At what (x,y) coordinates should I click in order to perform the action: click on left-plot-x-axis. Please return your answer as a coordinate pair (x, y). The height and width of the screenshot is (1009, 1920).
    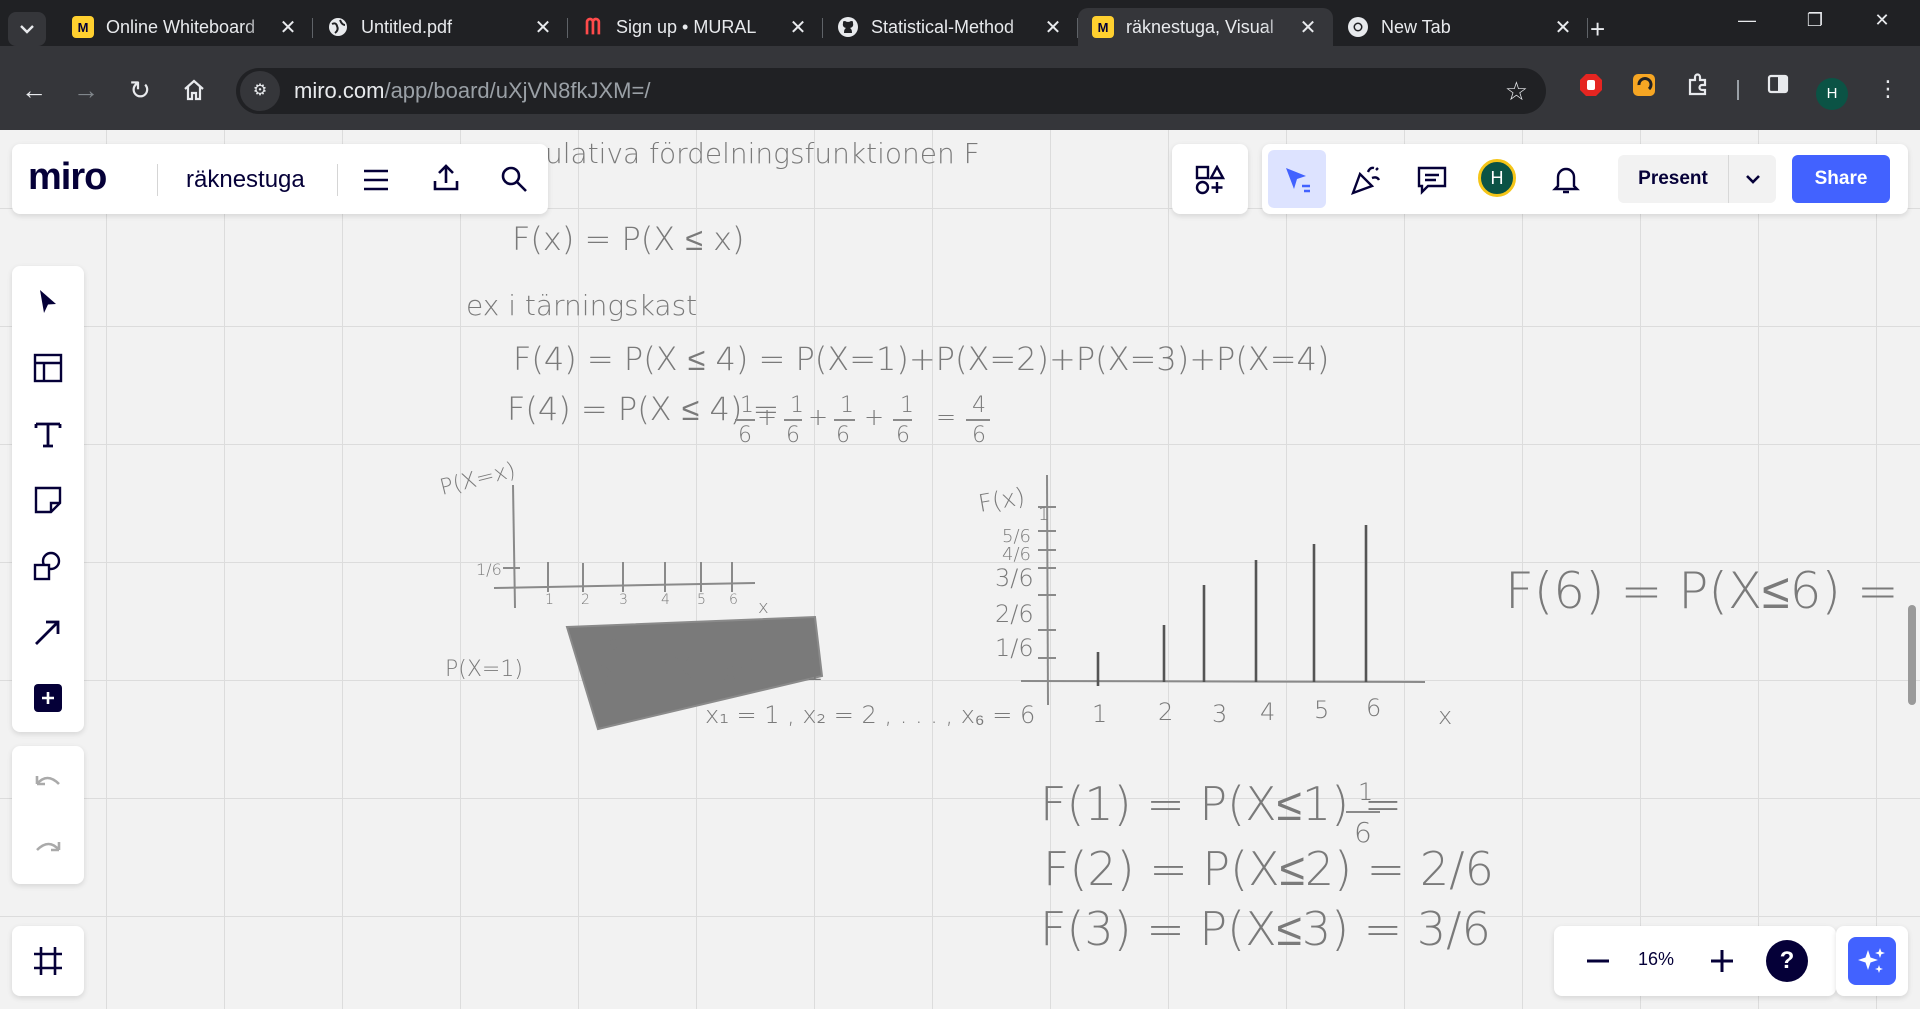
    Looking at the image, I should click on (624, 585).